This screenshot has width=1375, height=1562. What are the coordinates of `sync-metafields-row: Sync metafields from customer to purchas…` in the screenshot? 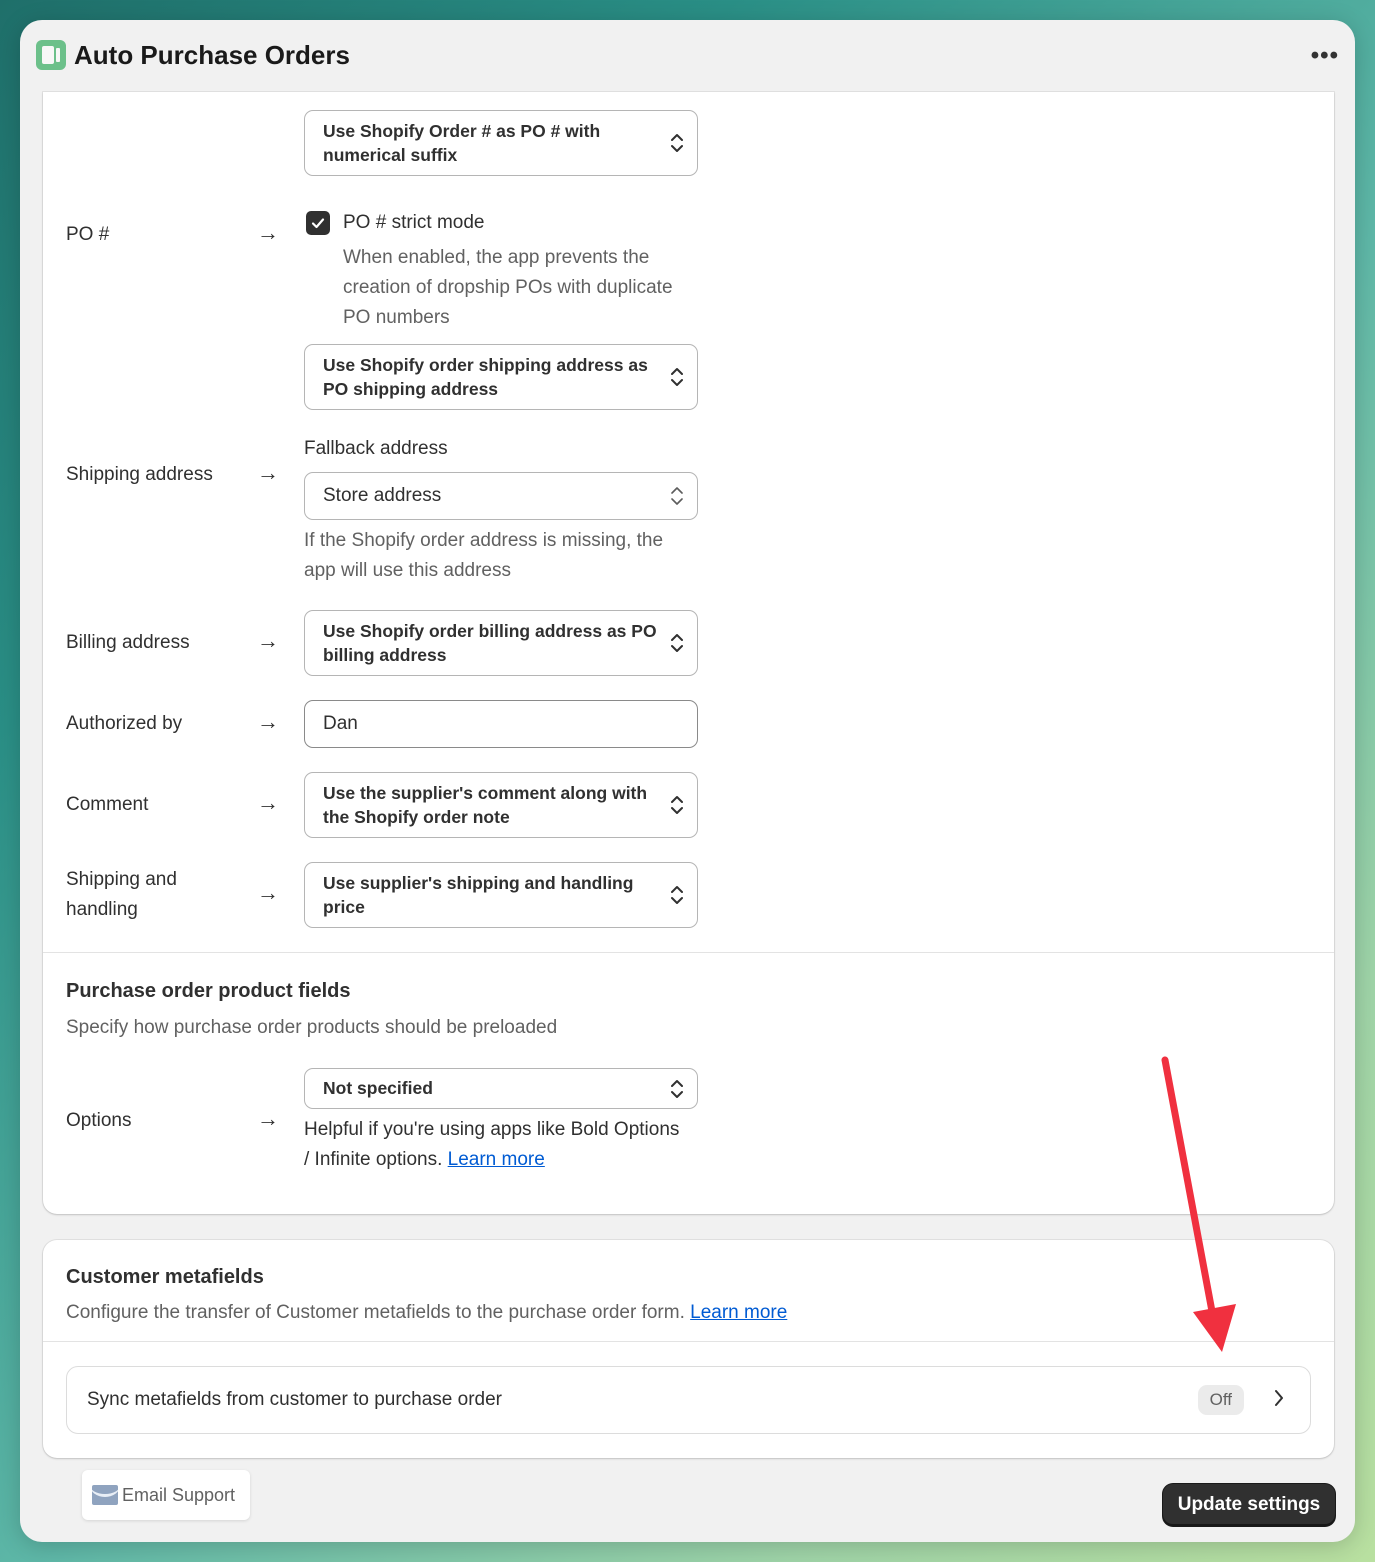 It's located at (688, 1400).